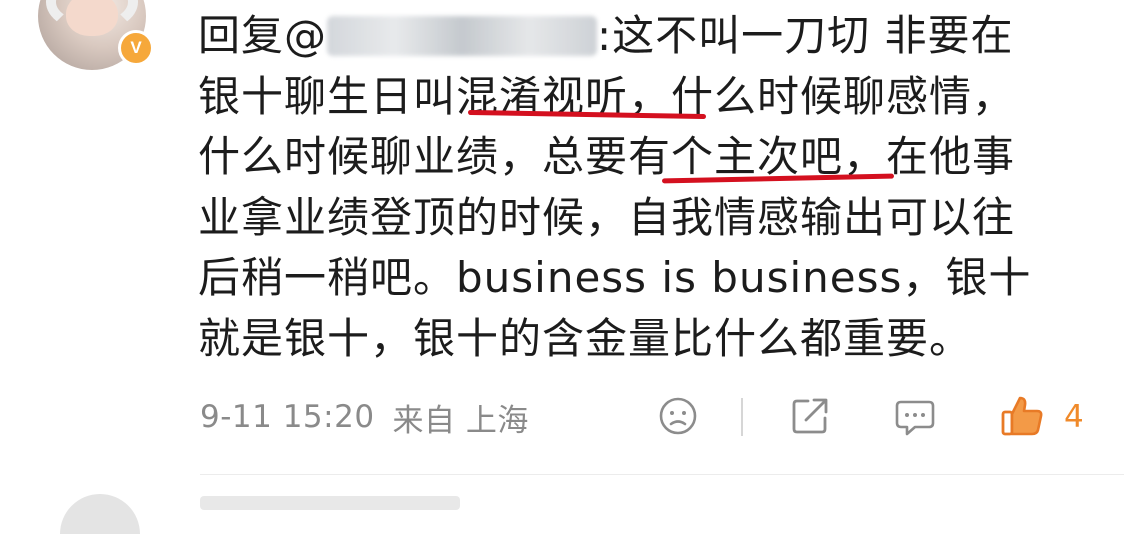 The image size is (1124, 534). I want to click on comment-line-1: 回复@ :这不叫一刀切 非要在, so click(648, 36).